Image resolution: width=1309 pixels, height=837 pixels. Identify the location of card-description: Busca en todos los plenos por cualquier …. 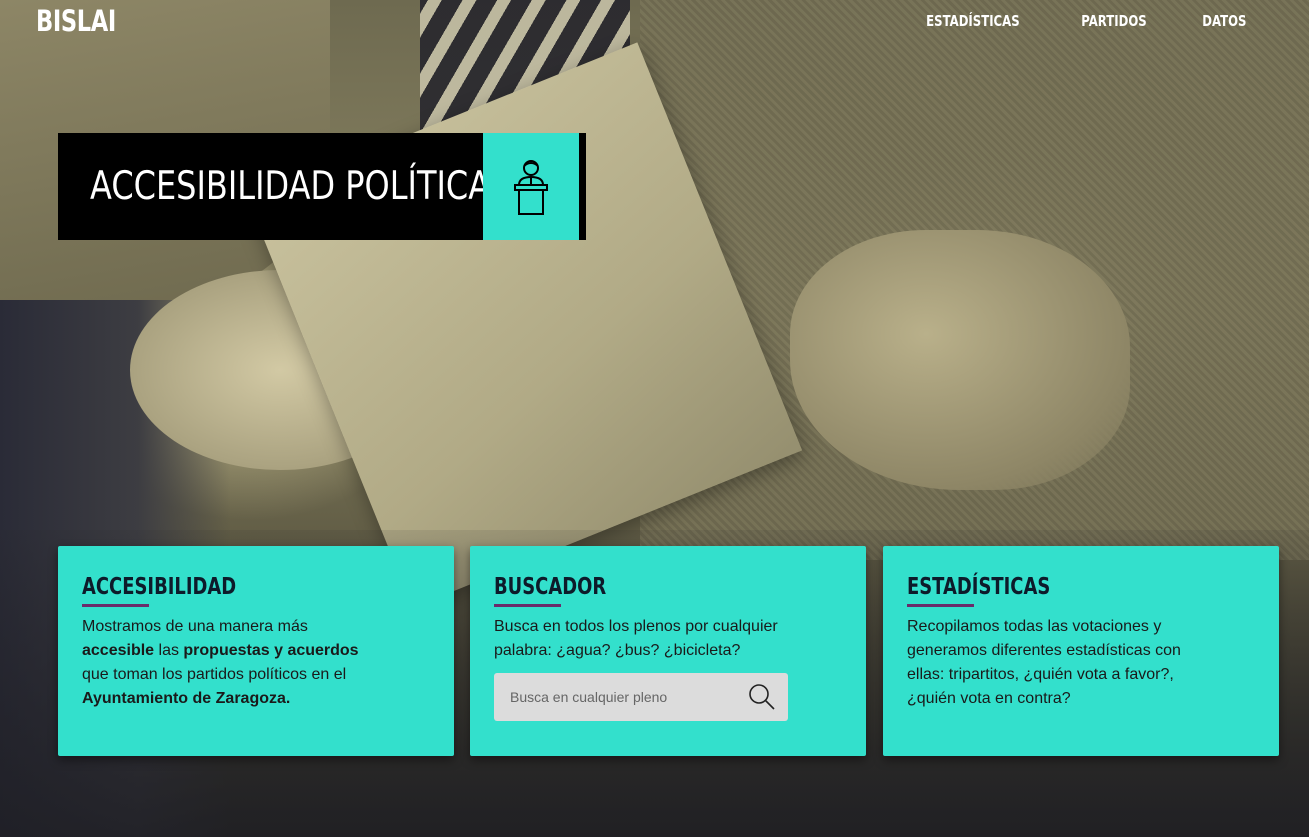
(636, 638).